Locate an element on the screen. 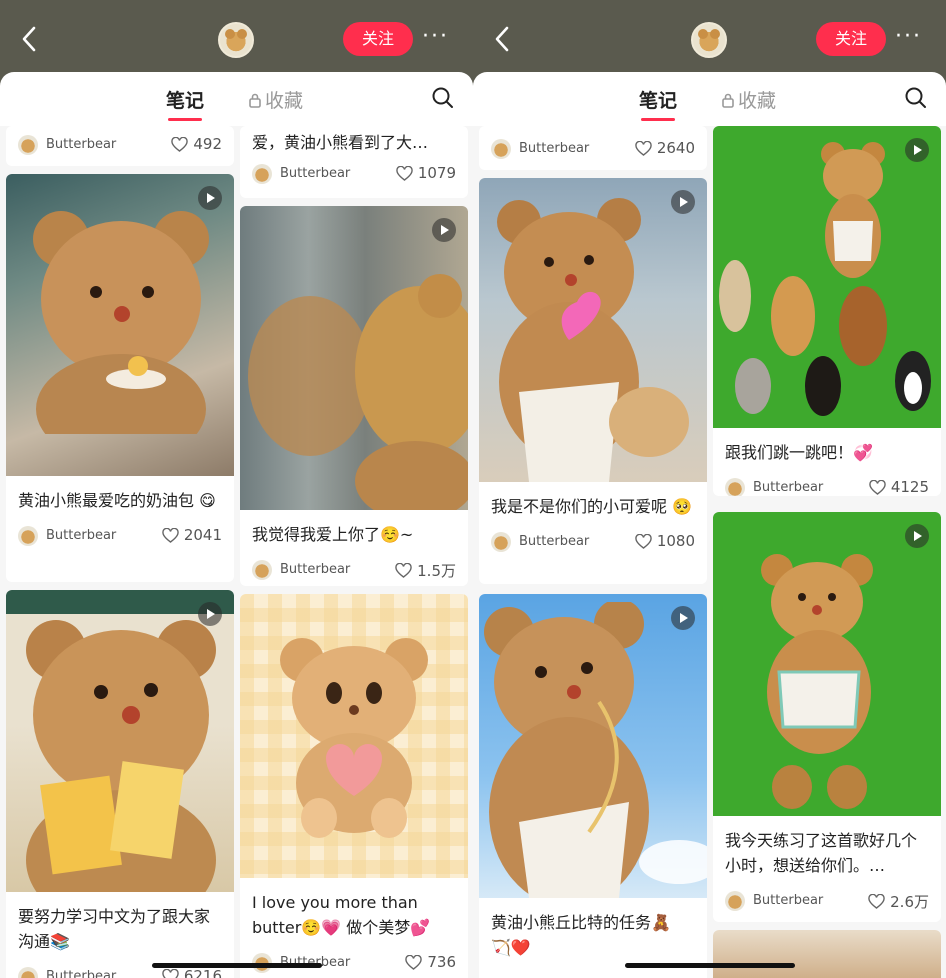 The image size is (946, 978). like-button: 492 is located at coordinates (196, 144).